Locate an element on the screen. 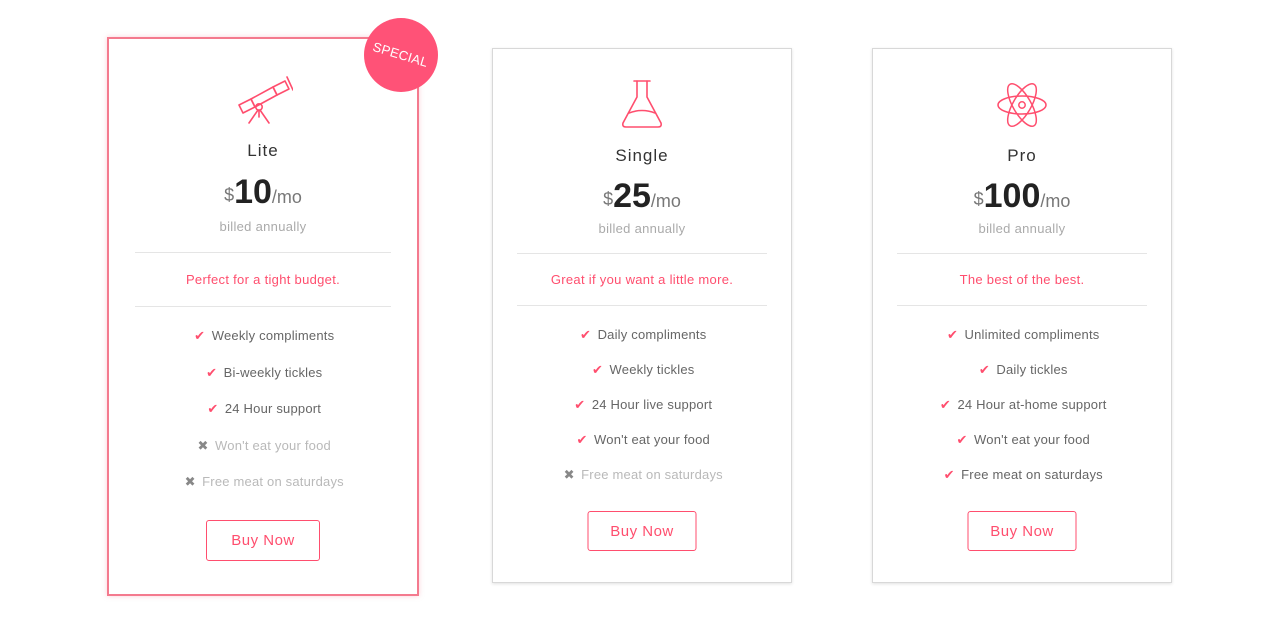 The image size is (1286, 631). feature-item: ✔ Daily compliments is located at coordinates (642, 344).